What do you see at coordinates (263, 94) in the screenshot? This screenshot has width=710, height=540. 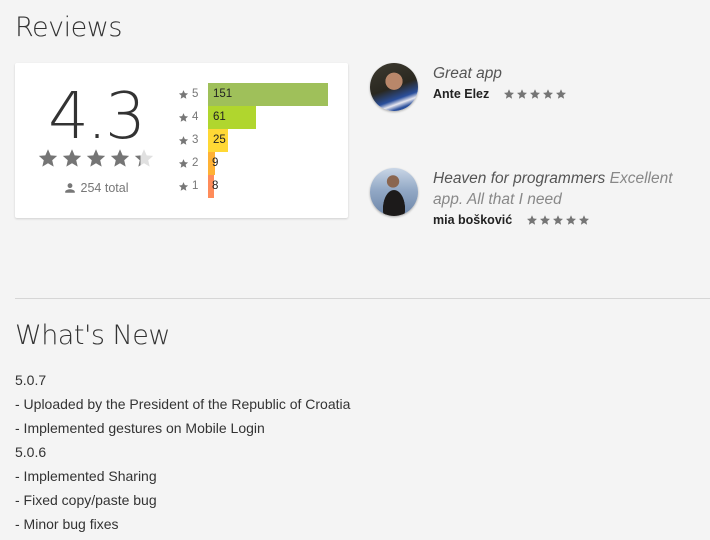 I see `histogram-row: 5 151` at bounding box center [263, 94].